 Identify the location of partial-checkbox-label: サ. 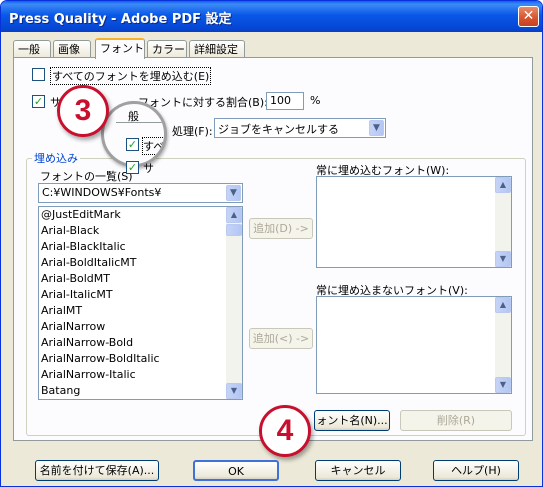
(148, 168).